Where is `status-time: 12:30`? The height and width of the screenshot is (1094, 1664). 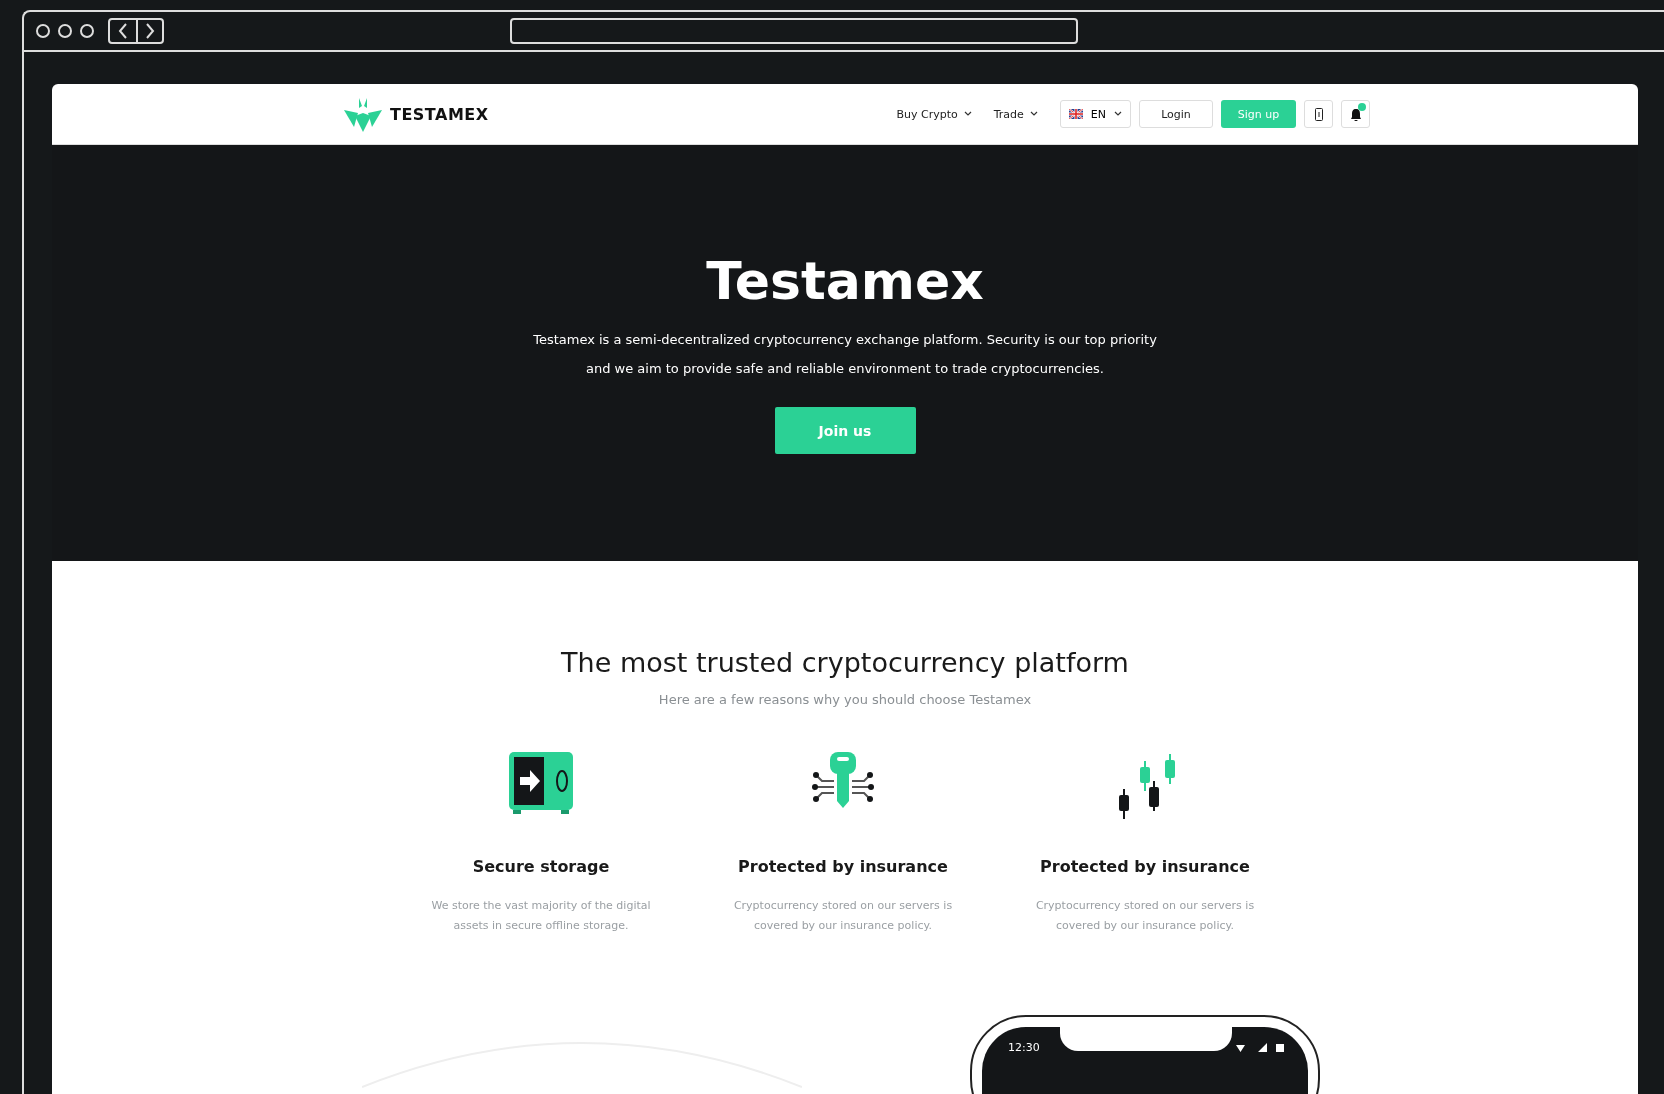 status-time: 12:30 is located at coordinates (1024, 1047).